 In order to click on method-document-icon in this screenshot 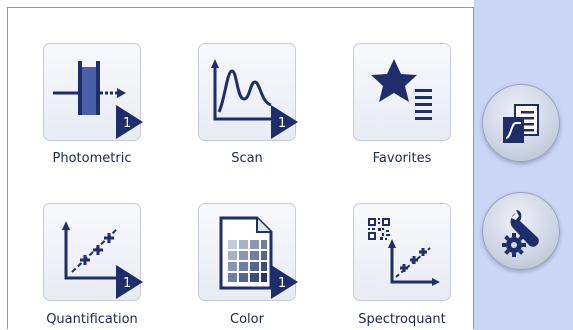, I will do `click(521, 123)`.